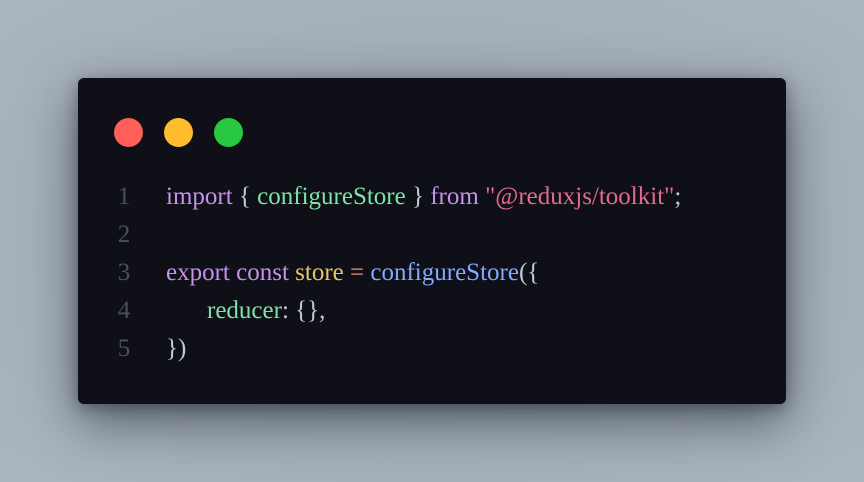 This screenshot has height=482, width=864. Describe the element at coordinates (128, 132) in the screenshot. I see `close-dot-icon` at that location.